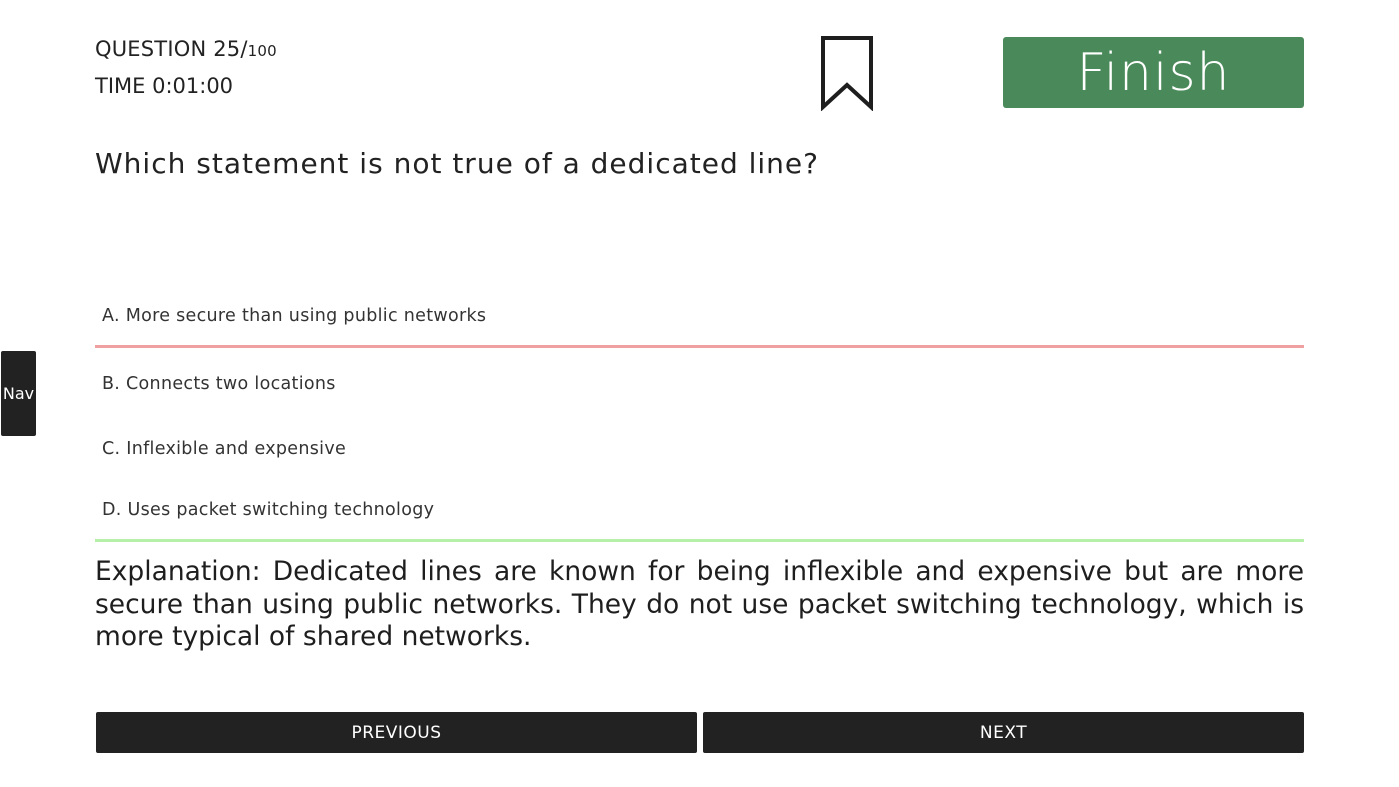 The image size is (1399, 787). I want to click on previous-button: PREVIOUS, so click(396, 732).